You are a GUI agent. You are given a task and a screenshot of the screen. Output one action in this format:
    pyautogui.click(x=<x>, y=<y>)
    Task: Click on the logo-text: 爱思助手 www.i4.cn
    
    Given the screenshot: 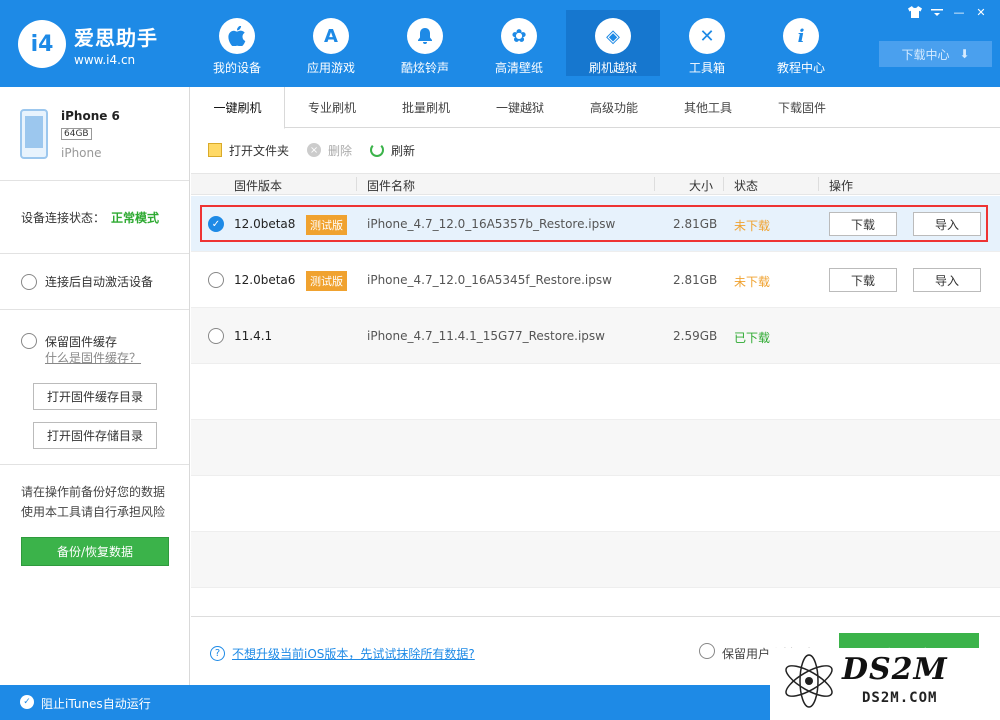 What is the action you would take?
    pyautogui.click(x=116, y=44)
    